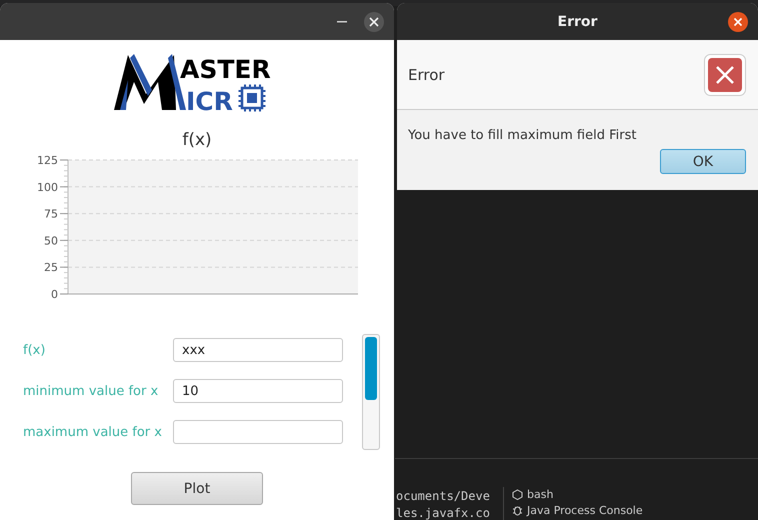 The height and width of the screenshot is (520, 758). What do you see at coordinates (703, 161) in the screenshot?
I see `ok-button: OK` at bounding box center [703, 161].